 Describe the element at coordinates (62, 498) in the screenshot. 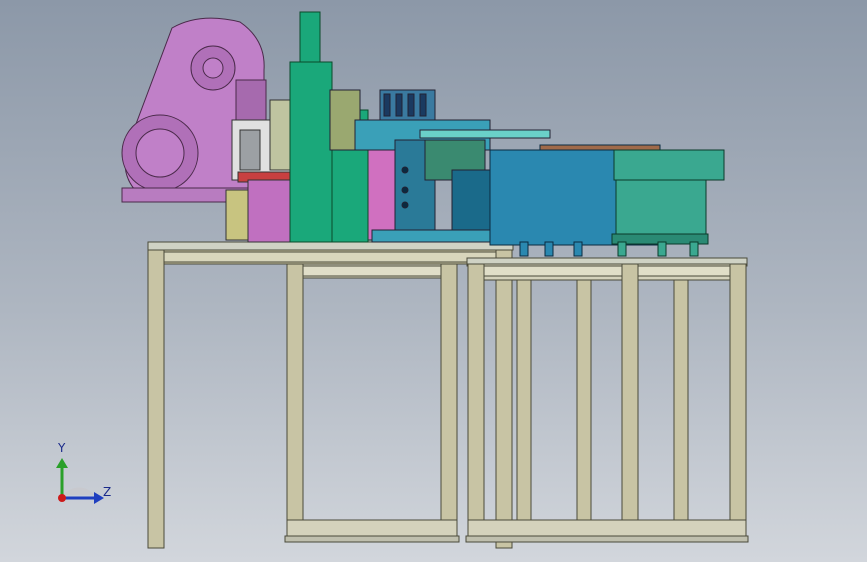

I see `origin-icon` at that location.